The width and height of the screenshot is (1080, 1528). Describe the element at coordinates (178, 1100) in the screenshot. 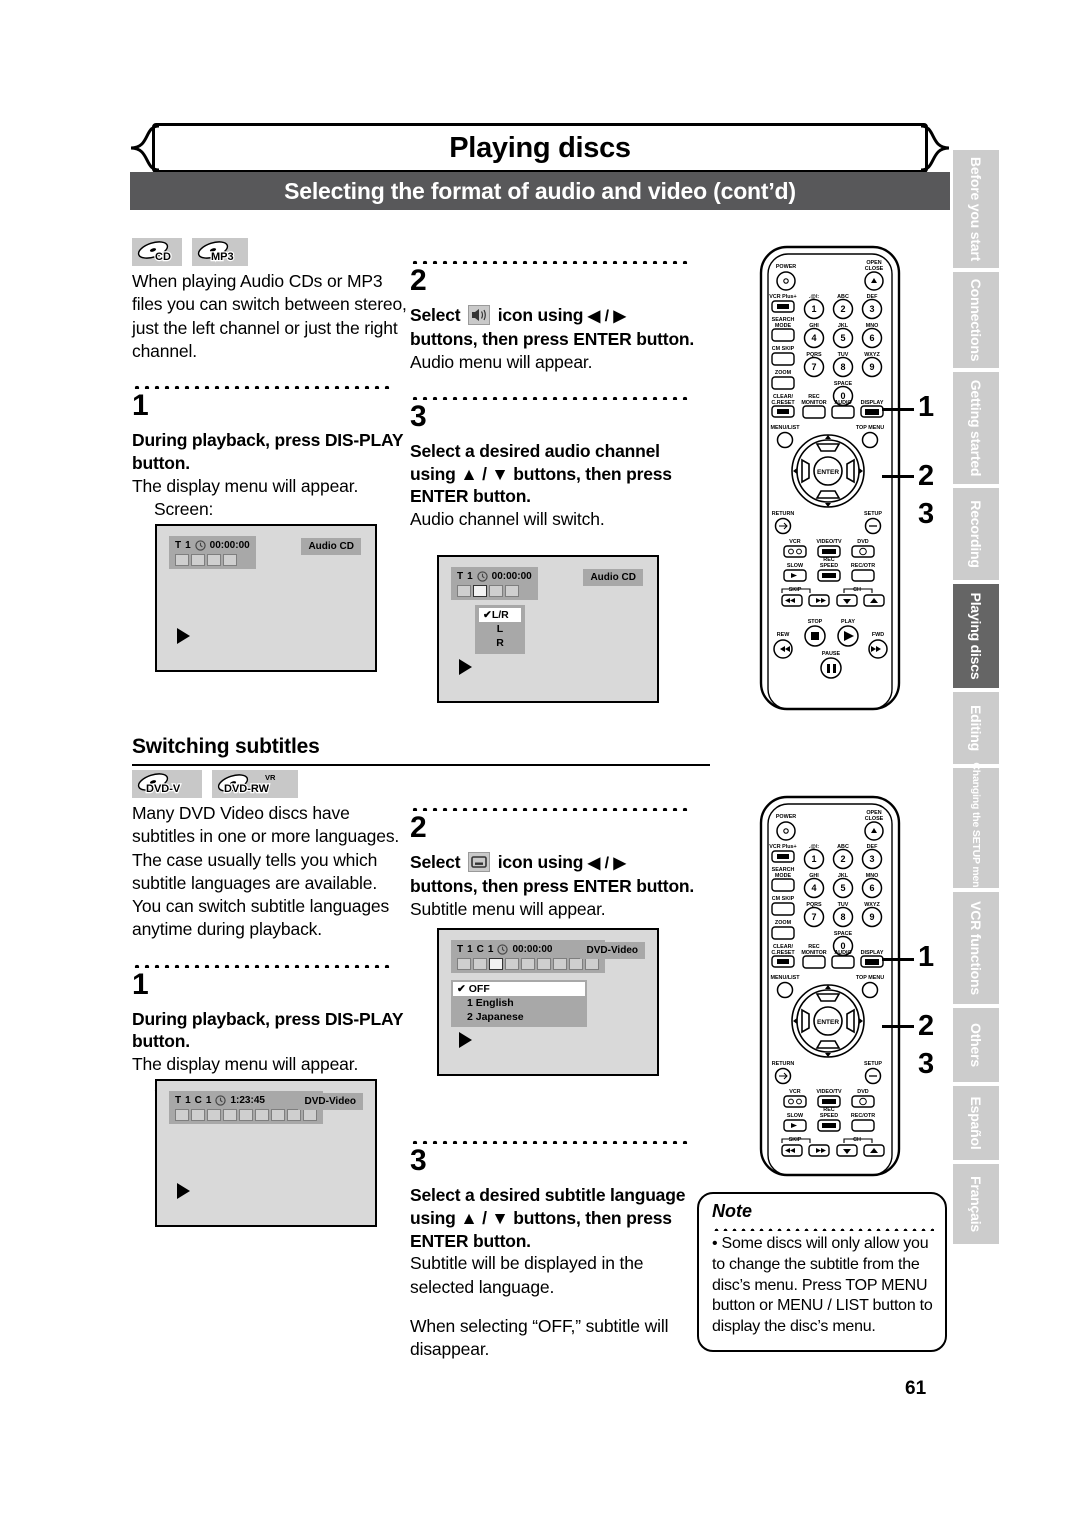

I see `osd-title-marker: T` at that location.